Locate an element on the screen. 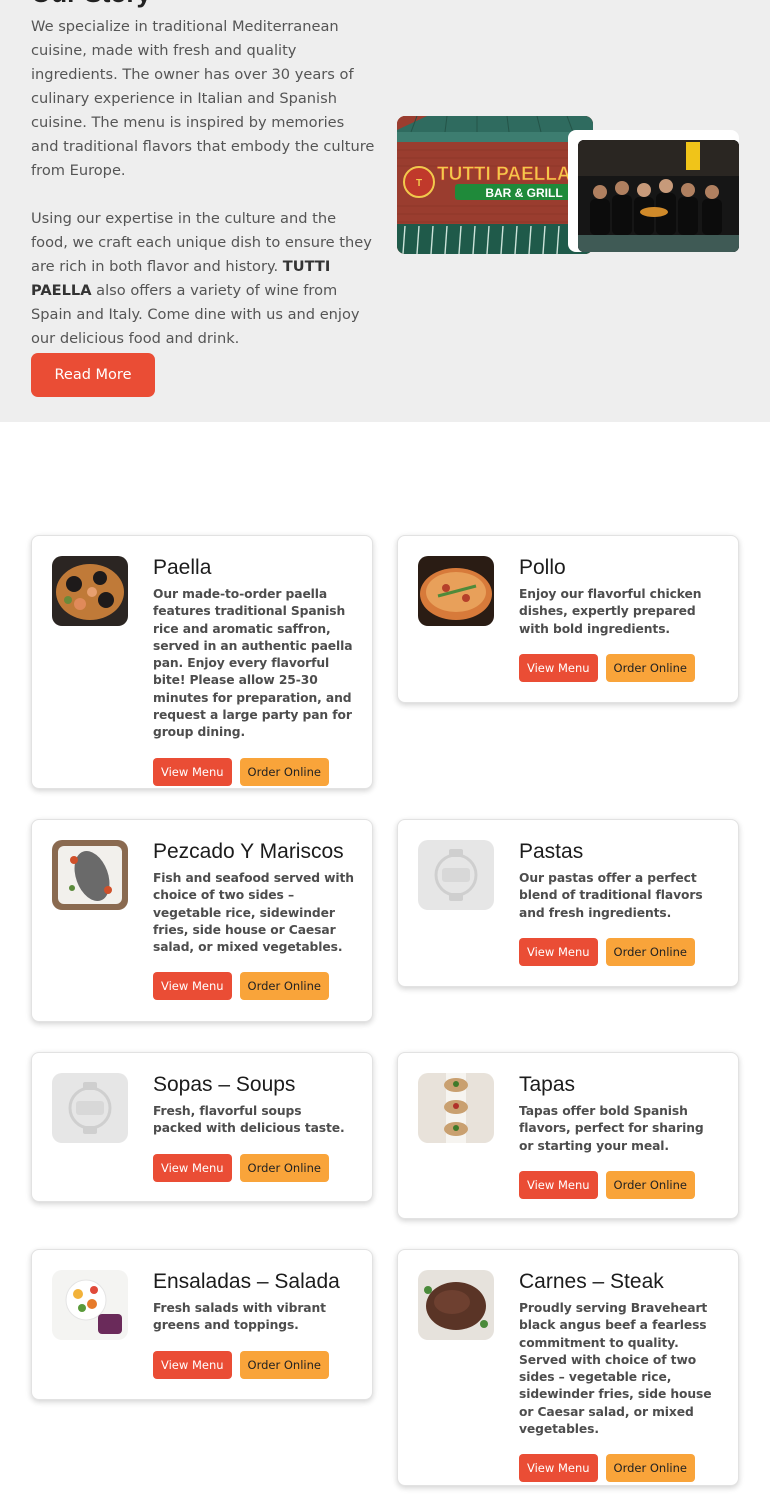  card-title: Paella is located at coordinates (182, 567).